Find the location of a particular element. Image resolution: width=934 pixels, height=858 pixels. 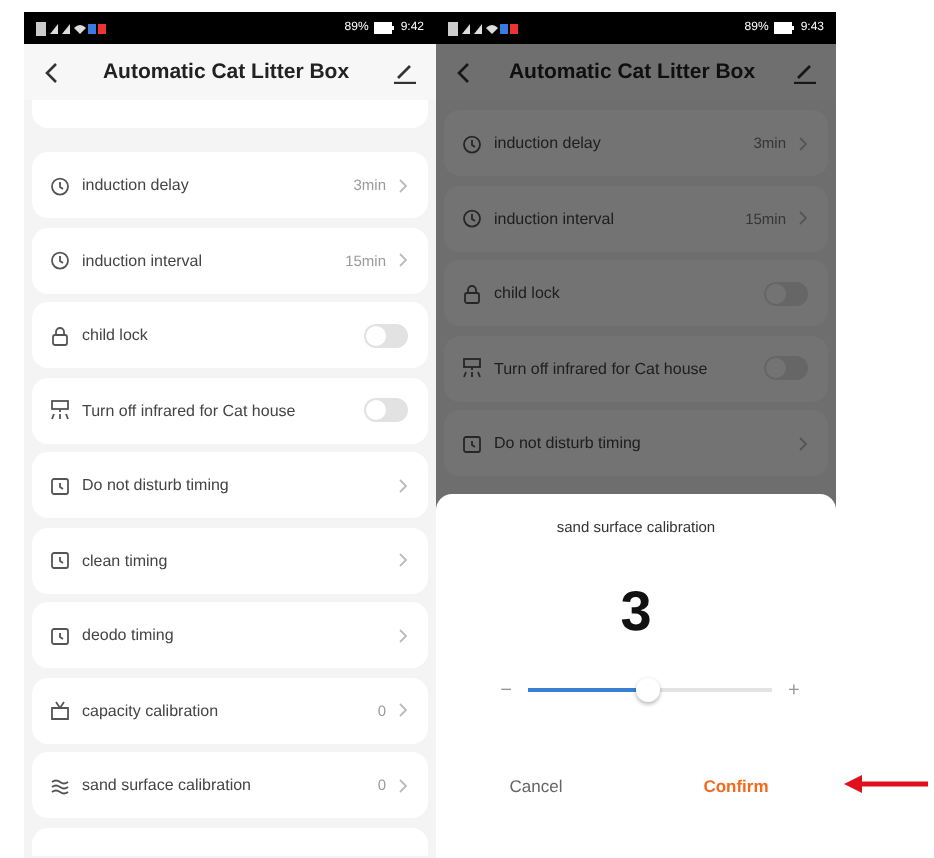

calibration-value: 3 is located at coordinates (636, 612).